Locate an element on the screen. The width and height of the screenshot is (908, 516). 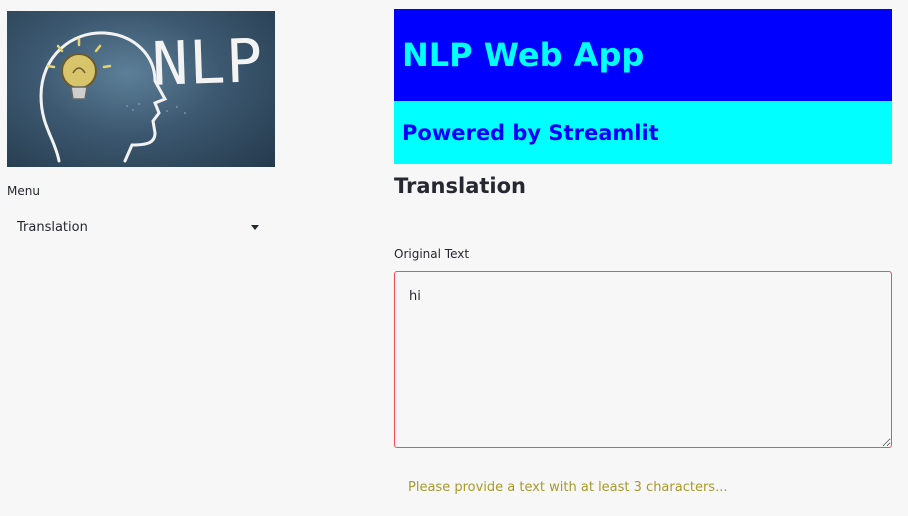
logo-text: NLP is located at coordinates (207, 63).